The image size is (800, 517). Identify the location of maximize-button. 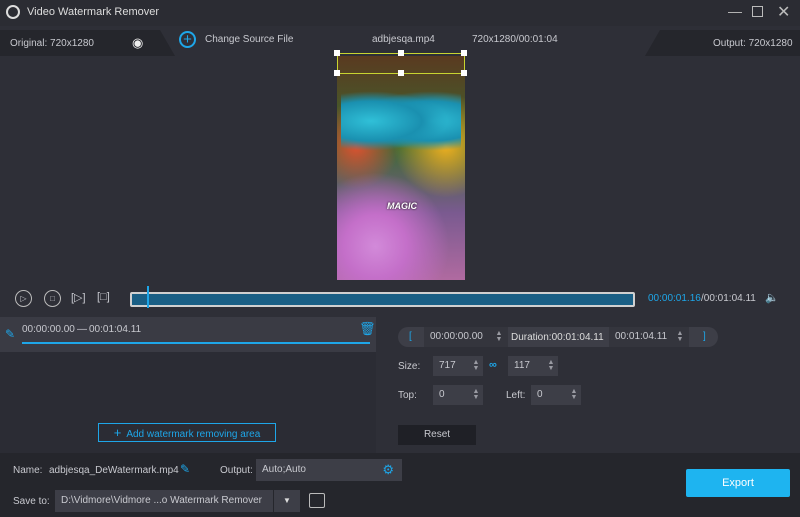
(757, 11).